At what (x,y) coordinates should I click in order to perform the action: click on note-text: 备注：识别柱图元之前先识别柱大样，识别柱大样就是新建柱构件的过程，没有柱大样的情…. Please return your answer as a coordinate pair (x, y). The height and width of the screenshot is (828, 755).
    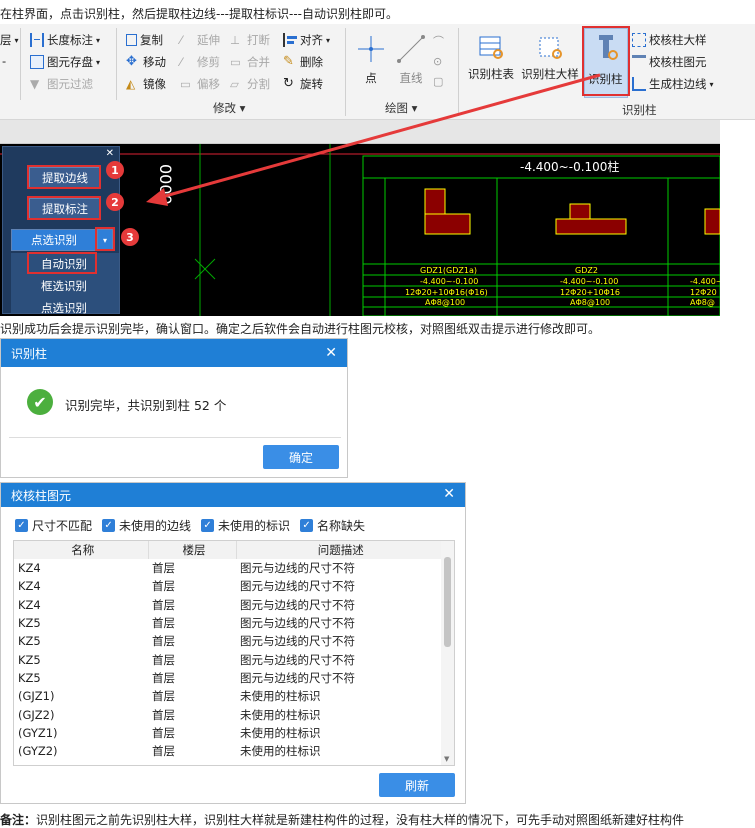
    Looking at the image, I should click on (342, 820).